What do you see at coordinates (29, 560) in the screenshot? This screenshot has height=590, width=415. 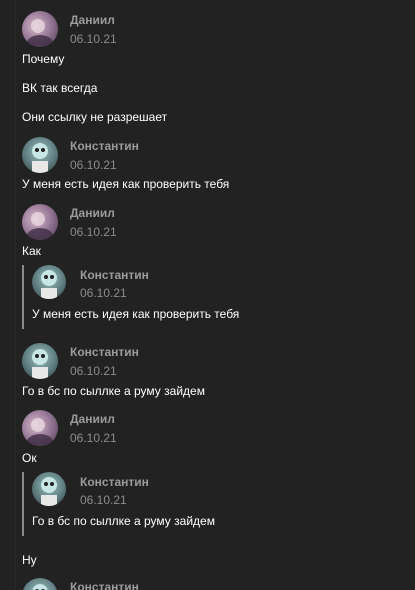 I see `message-text: Ну` at bounding box center [29, 560].